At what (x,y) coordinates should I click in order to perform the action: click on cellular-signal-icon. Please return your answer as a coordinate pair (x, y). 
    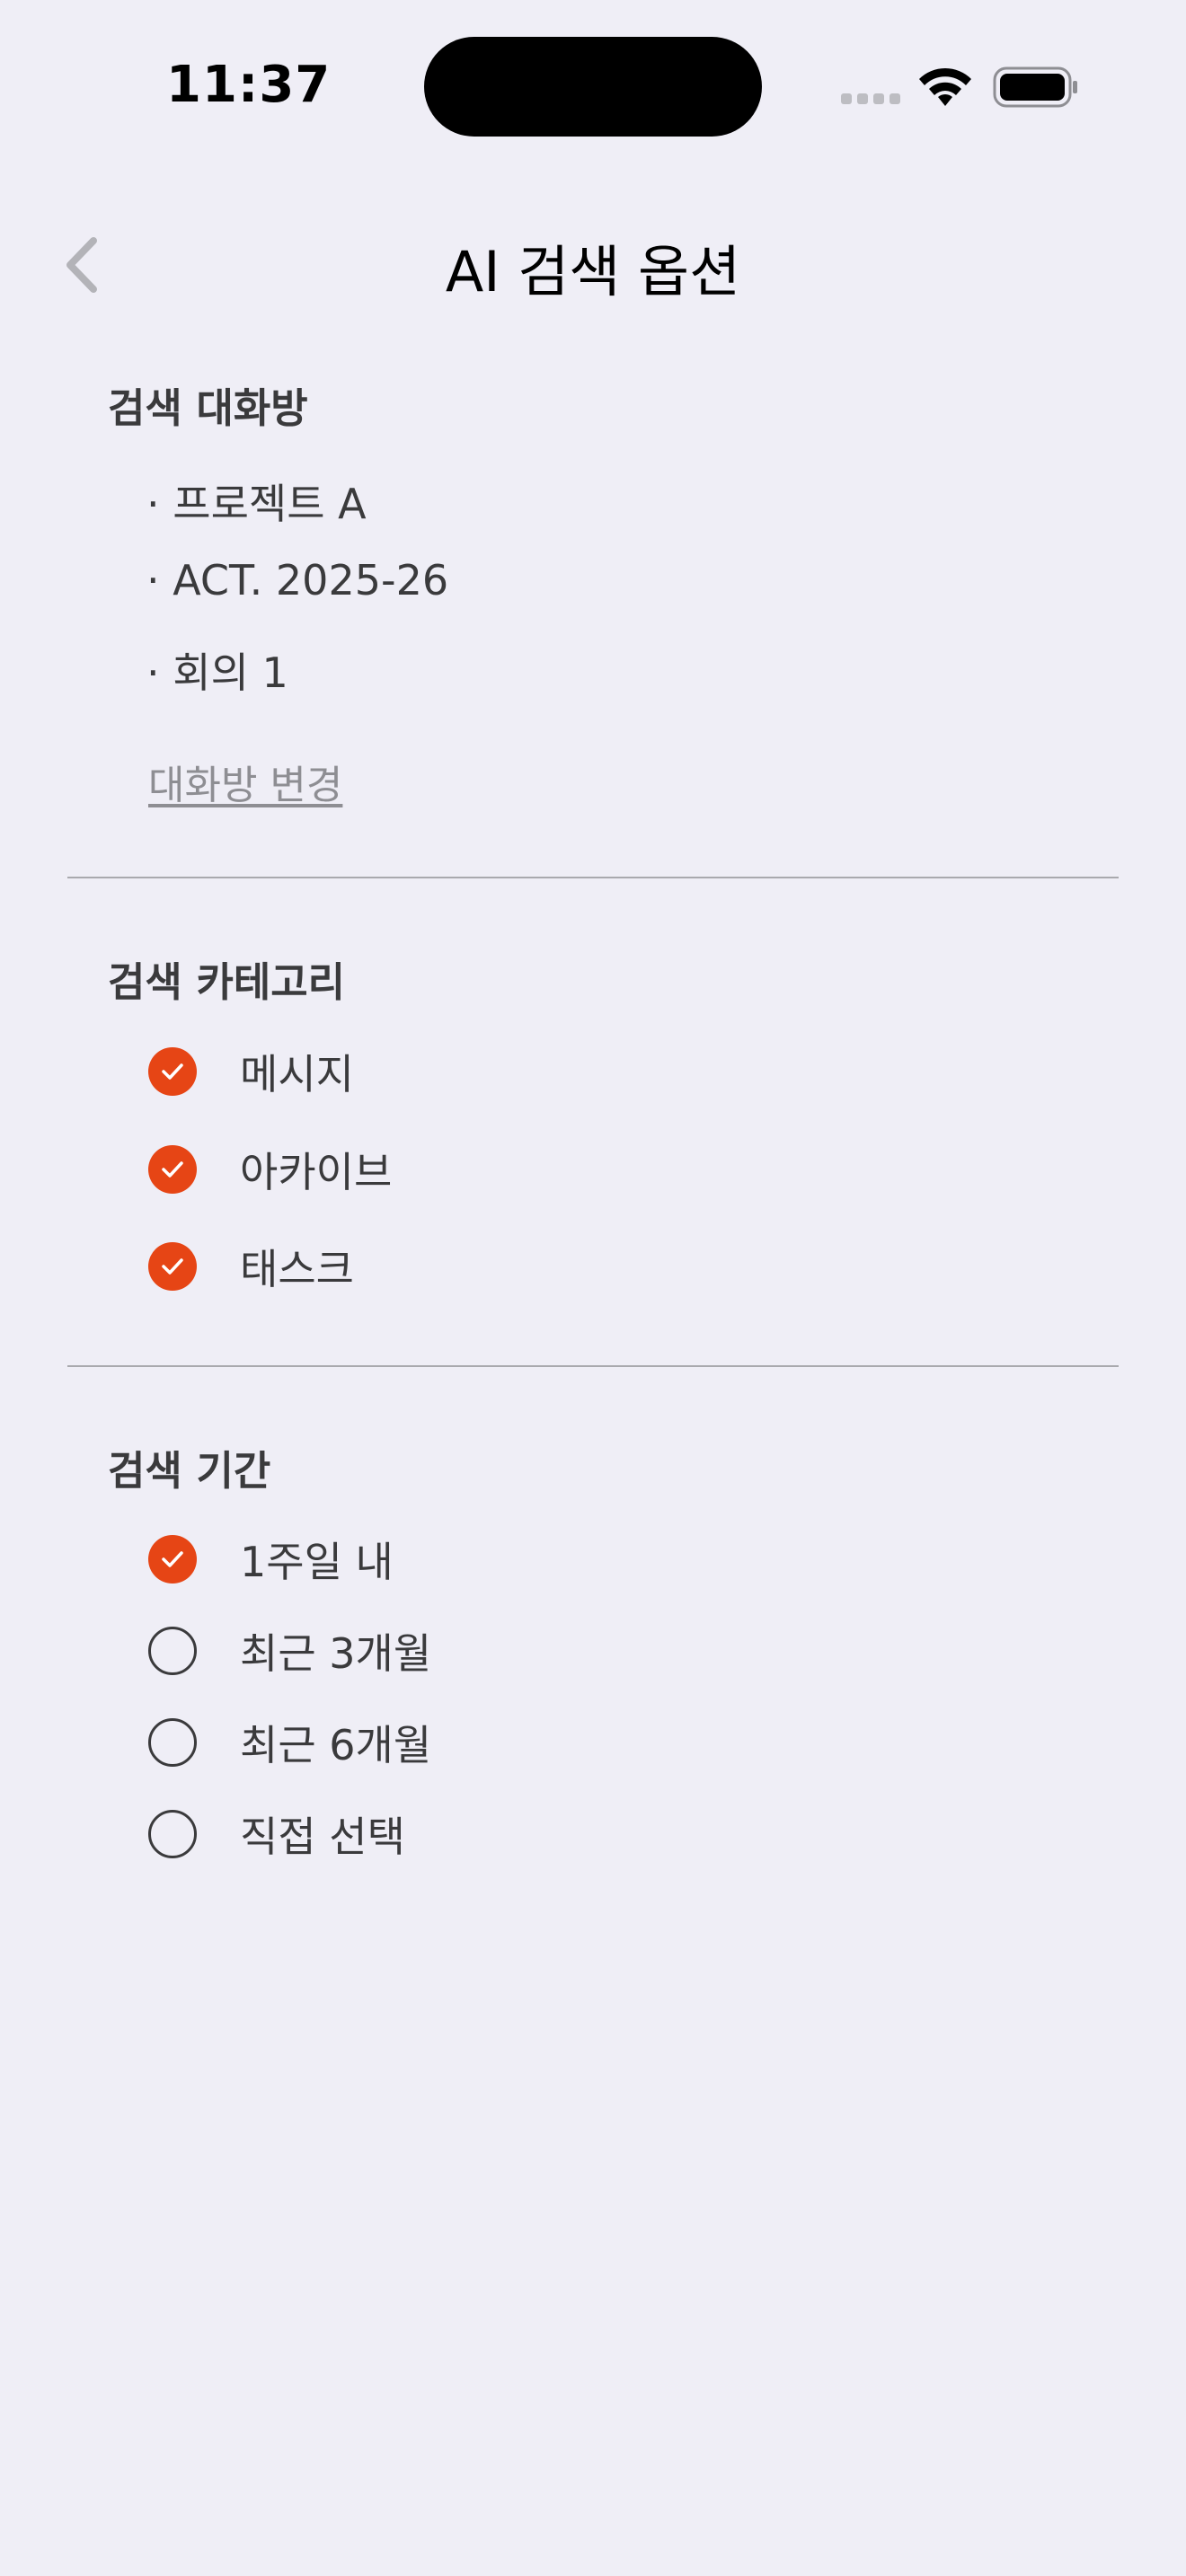
    Looking at the image, I should click on (870, 98).